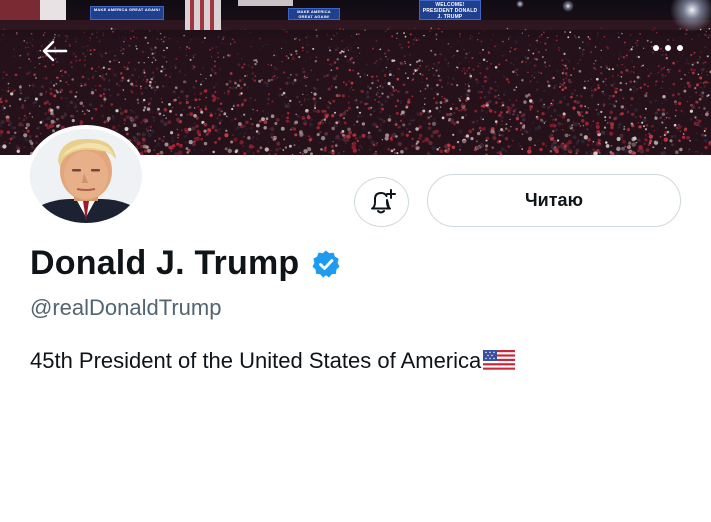  I want to click on profile-name-row: Donald J. Trump, so click(185, 263).